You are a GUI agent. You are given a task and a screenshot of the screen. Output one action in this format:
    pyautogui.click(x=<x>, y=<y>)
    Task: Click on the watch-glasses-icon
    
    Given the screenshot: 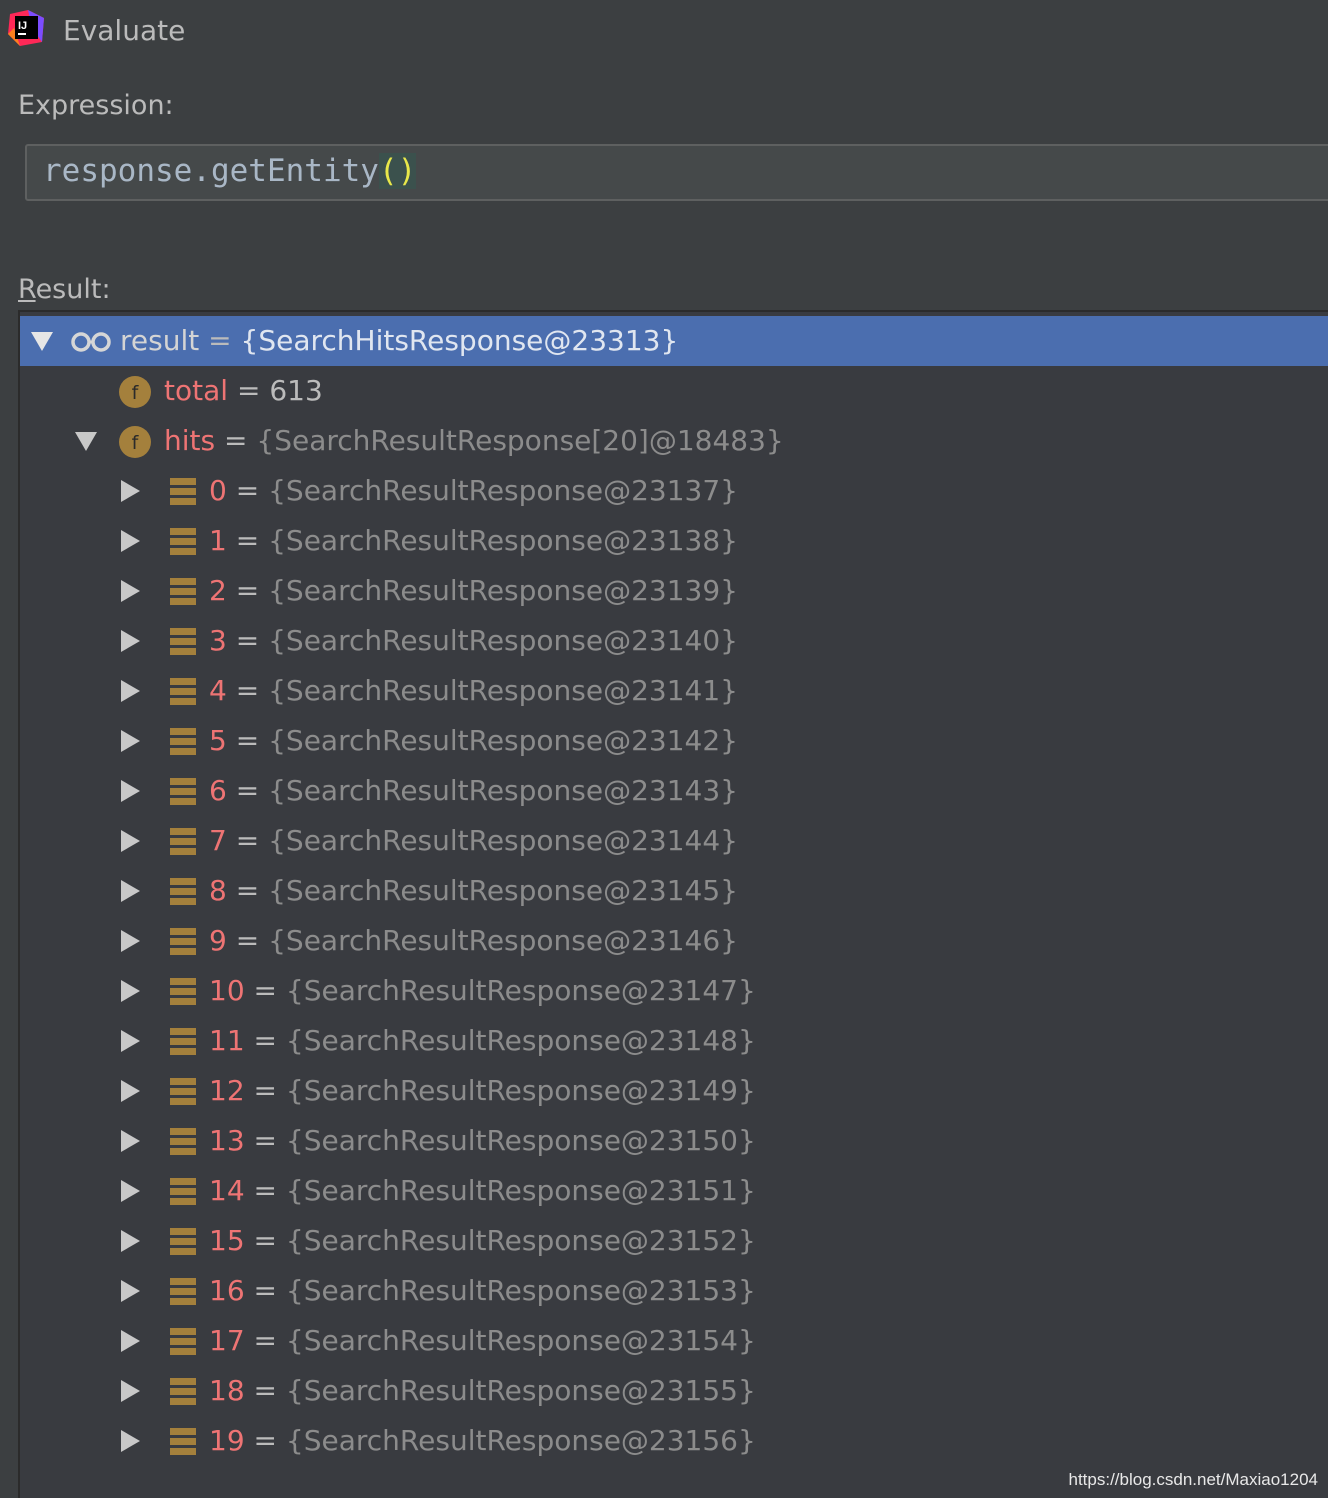 What is the action you would take?
    pyautogui.click(x=91, y=342)
    